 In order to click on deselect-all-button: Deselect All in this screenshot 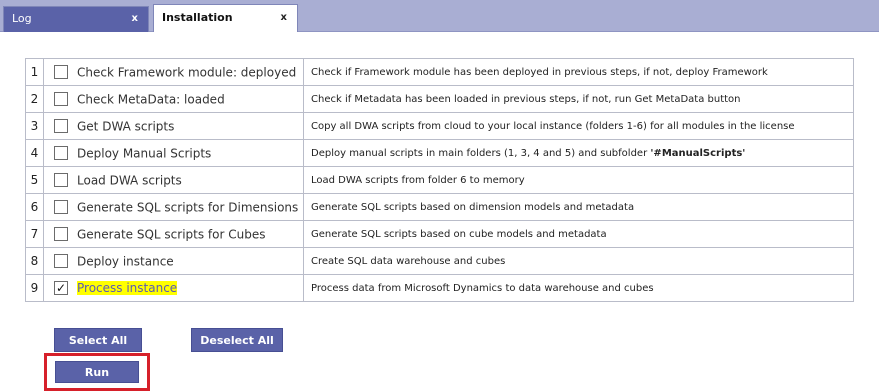, I will do `click(237, 340)`.